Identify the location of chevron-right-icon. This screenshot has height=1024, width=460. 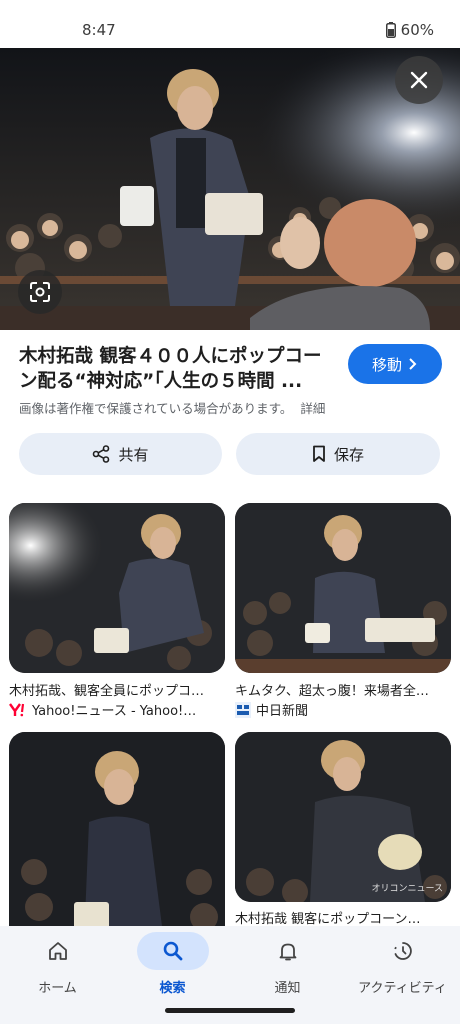
(413, 364).